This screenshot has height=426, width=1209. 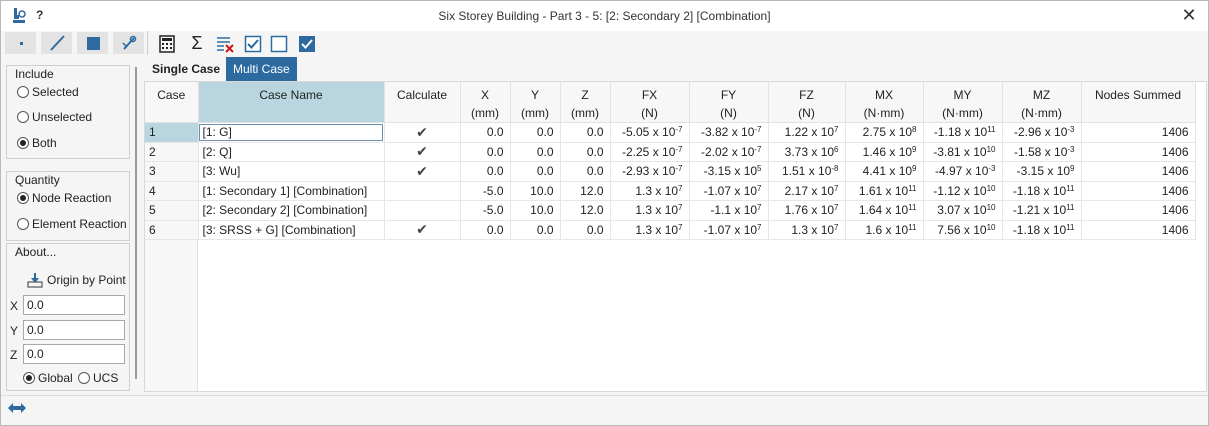 I want to click on case-name-cell: [1: G], so click(x=291, y=132).